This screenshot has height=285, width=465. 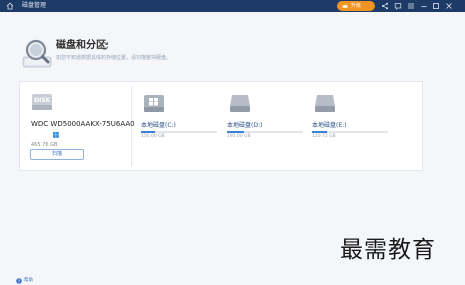 What do you see at coordinates (81, 45) in the screenshot?
I see `page-title: 磁盘和分区` at bounding box center [81, 45].